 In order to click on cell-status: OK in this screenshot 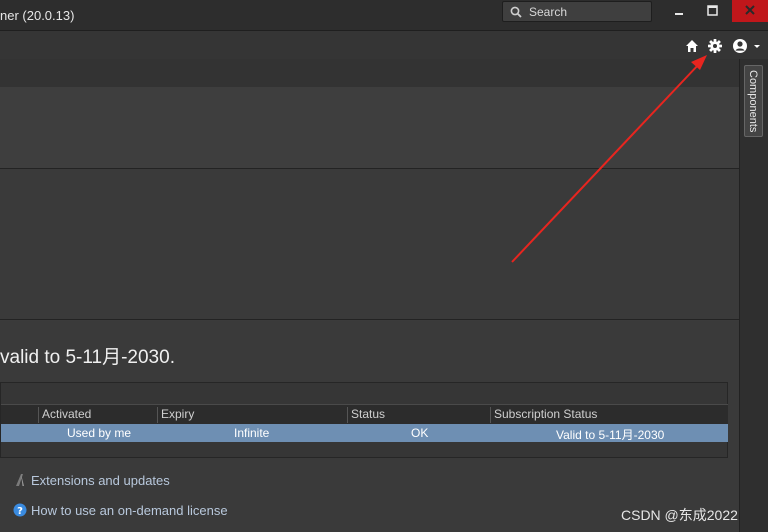, I will do `click(420, 433)`.